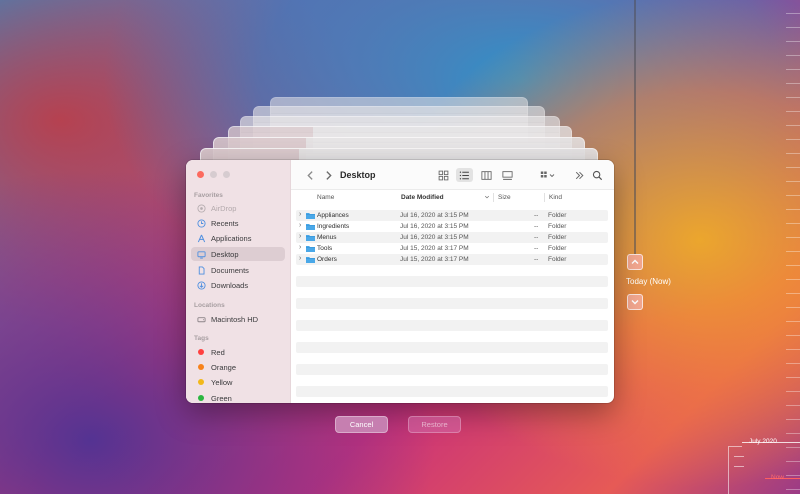 This screenshot has height=494, width=800. I want to click on view-icons-button, so click(443, 175).